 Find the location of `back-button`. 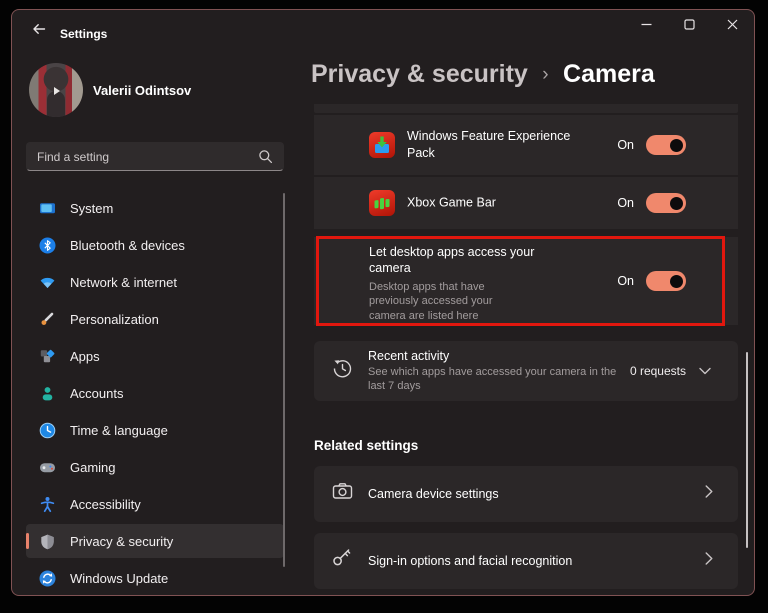

back-button is located at coordinates (39, 30).